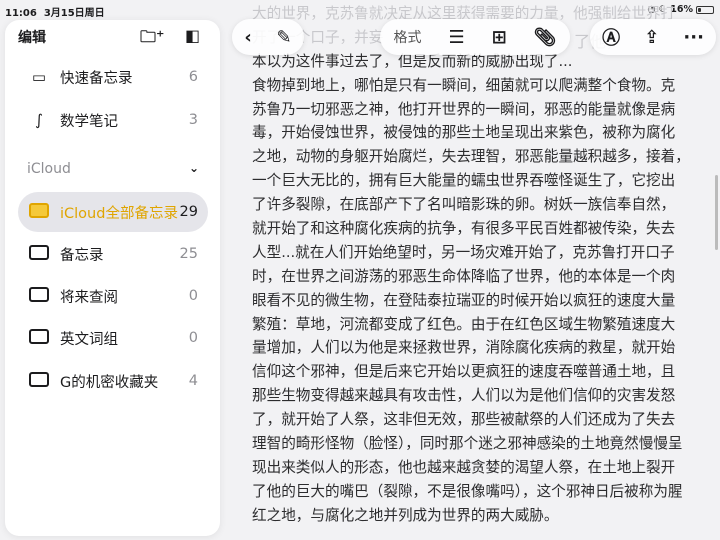 This screenshot has height=540, width=720. Describe the element at coordinates (467, 491) in the screenshot. I see `note-line: 了他的巨大的嘴巴（裂隙，不是很像嘴吗），这个邪神日后被称为腥` at that location.